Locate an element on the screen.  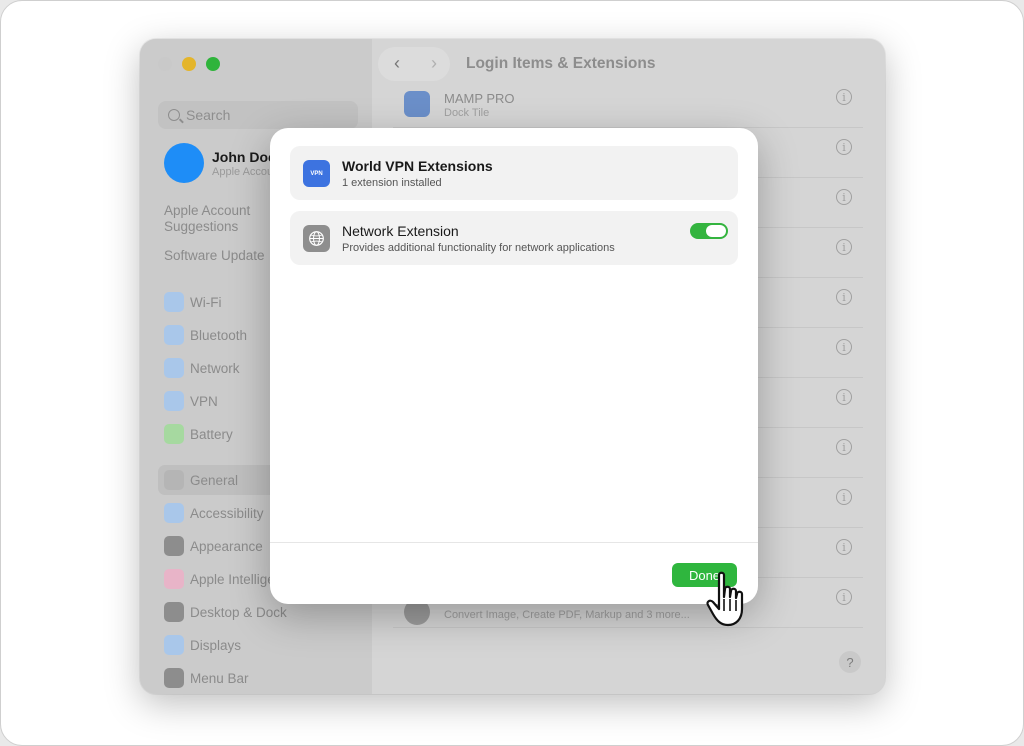
search-icon is located at coordinates (174, 115).